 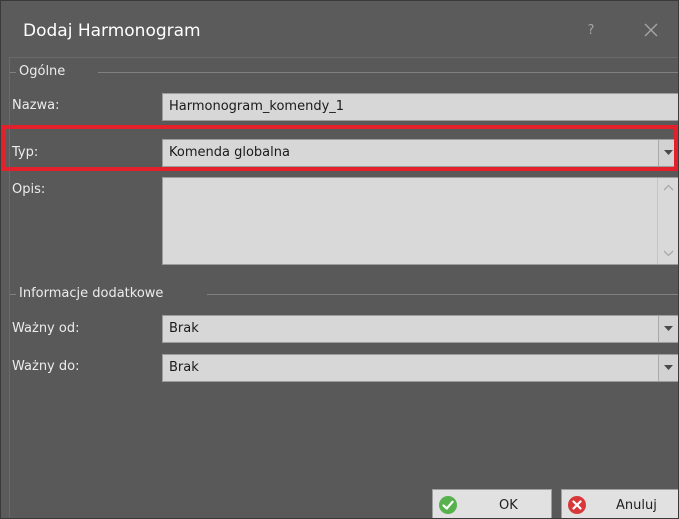 I want to click on valid-from-dropdown: Brak, so click(x=420, y=329).